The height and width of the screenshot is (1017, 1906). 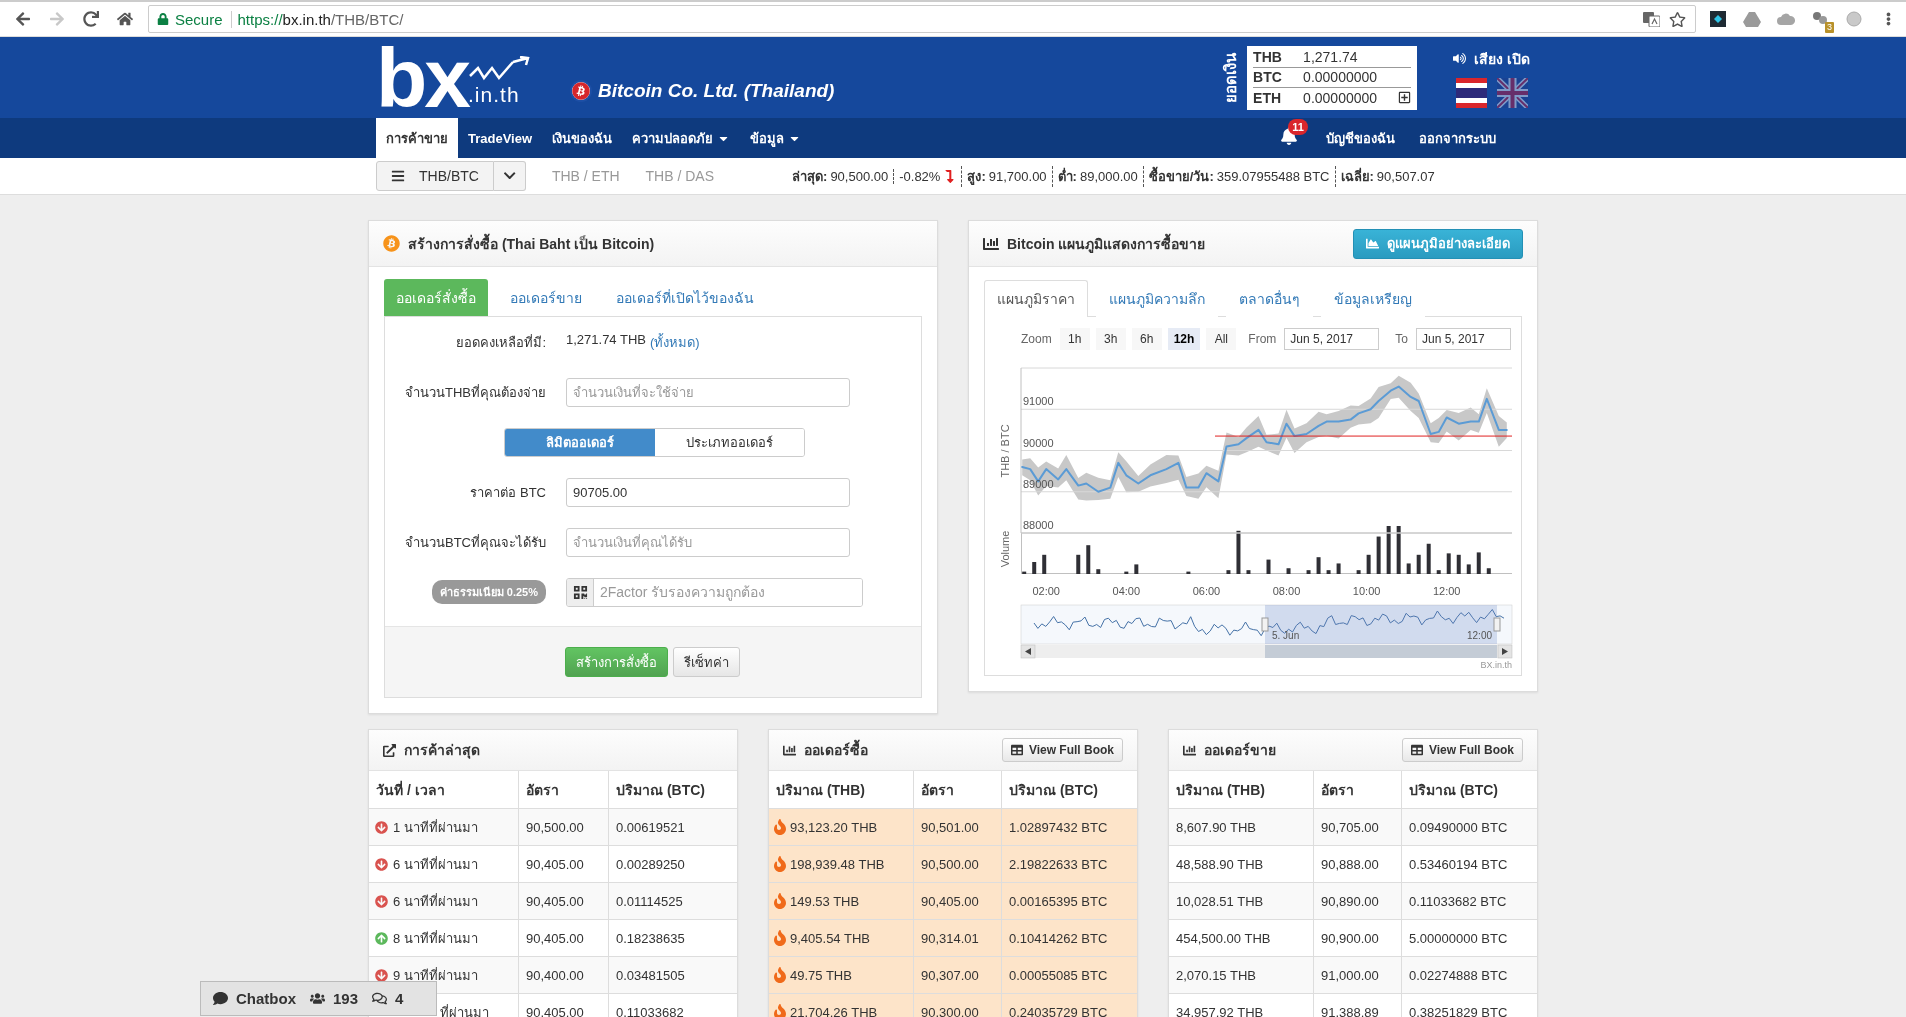 I want to click on column-header: ปริมาณ (THB), so click(x=841, y=789).